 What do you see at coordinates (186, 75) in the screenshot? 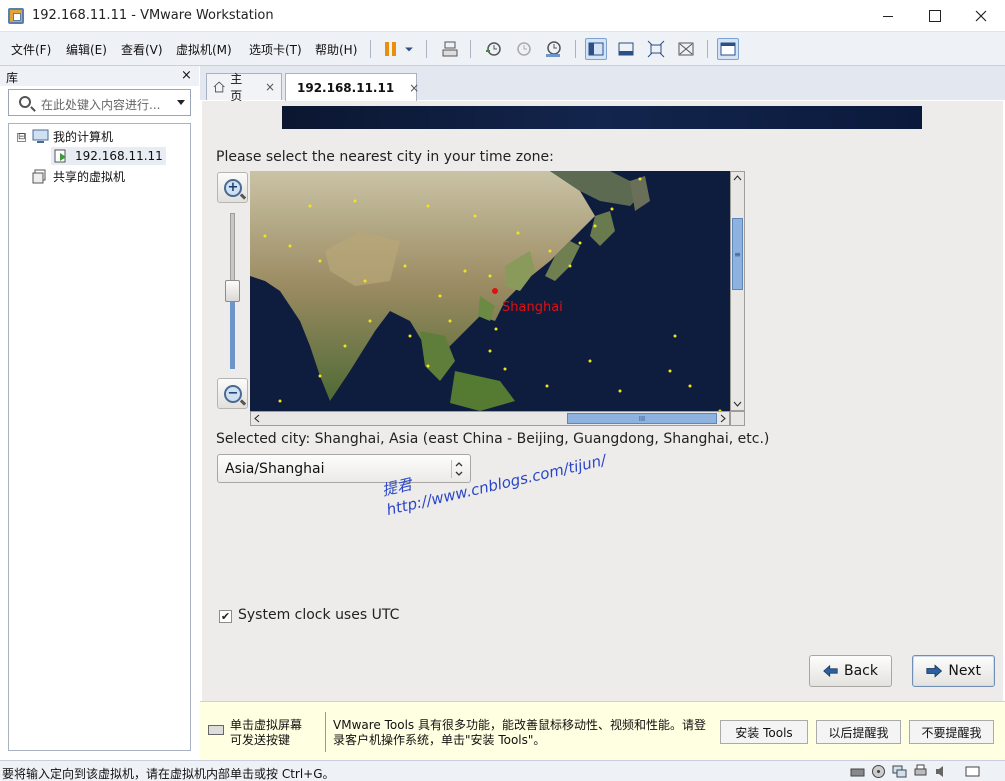
I see `close-library-button: ×` at bounding box center [186, 75].